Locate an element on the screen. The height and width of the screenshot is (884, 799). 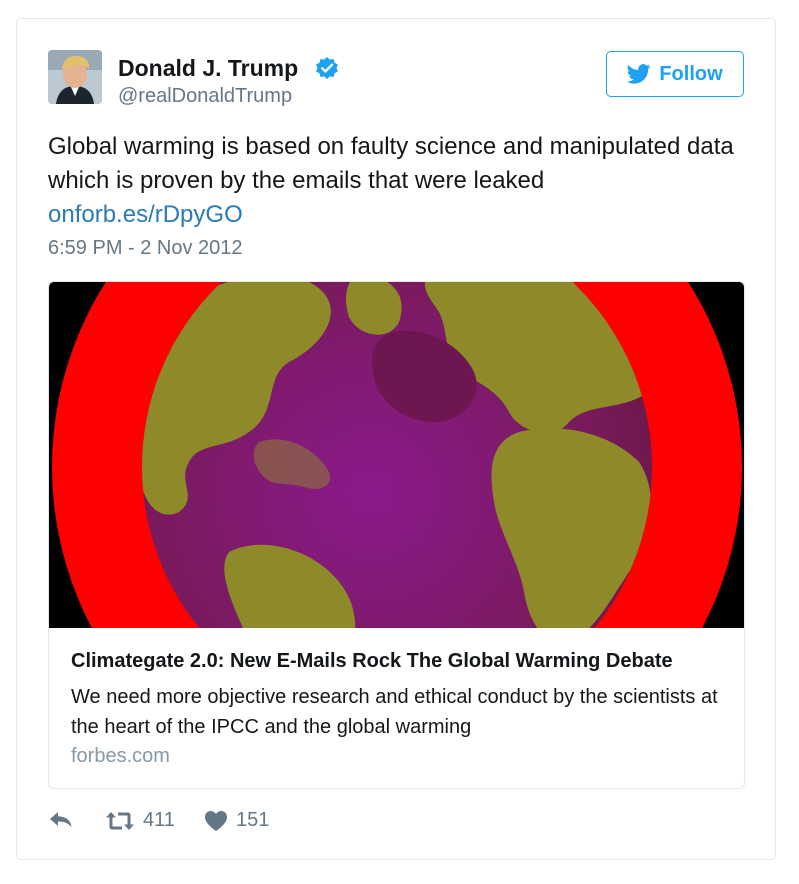
follow-button: Follow is located at coordinates (675, 74).